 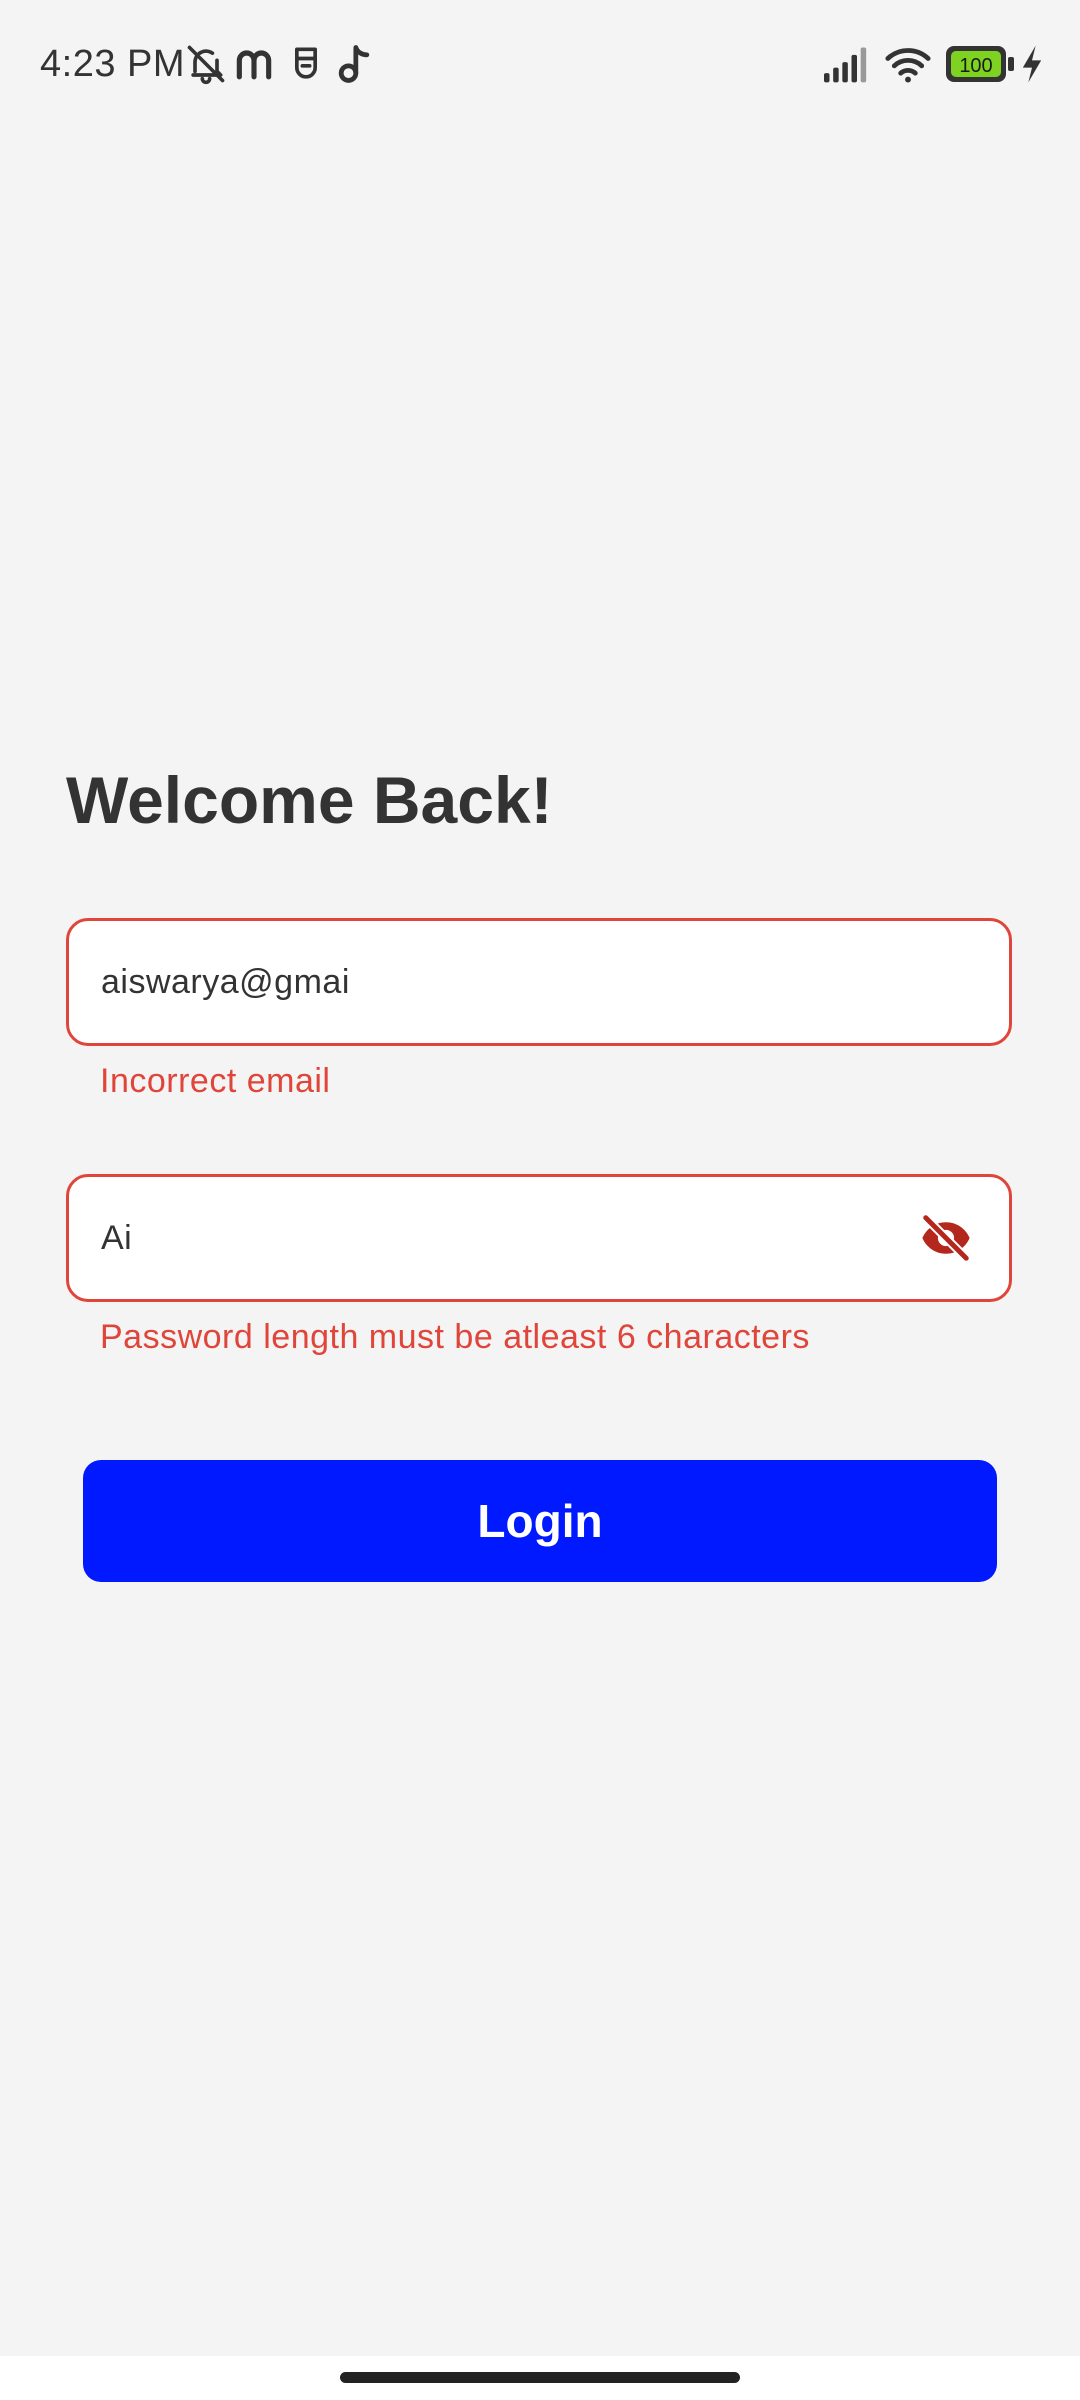 What do you see at coordinates (215, 1081) in the screenshot?
I see `email-error-text: Incorrect email` at bounding box center [215, 1081].